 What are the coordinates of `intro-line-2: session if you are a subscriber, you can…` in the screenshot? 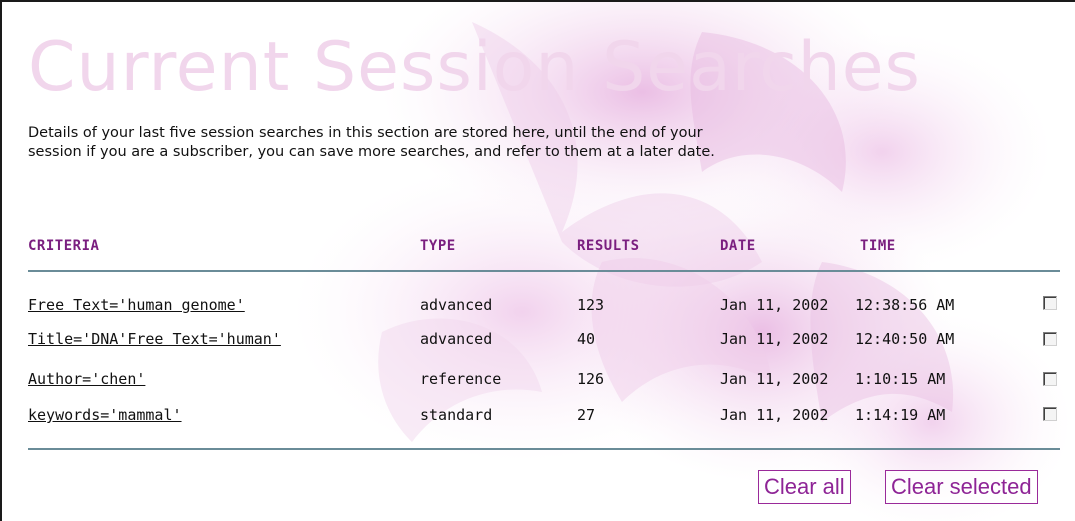 It's located at (371, 152).